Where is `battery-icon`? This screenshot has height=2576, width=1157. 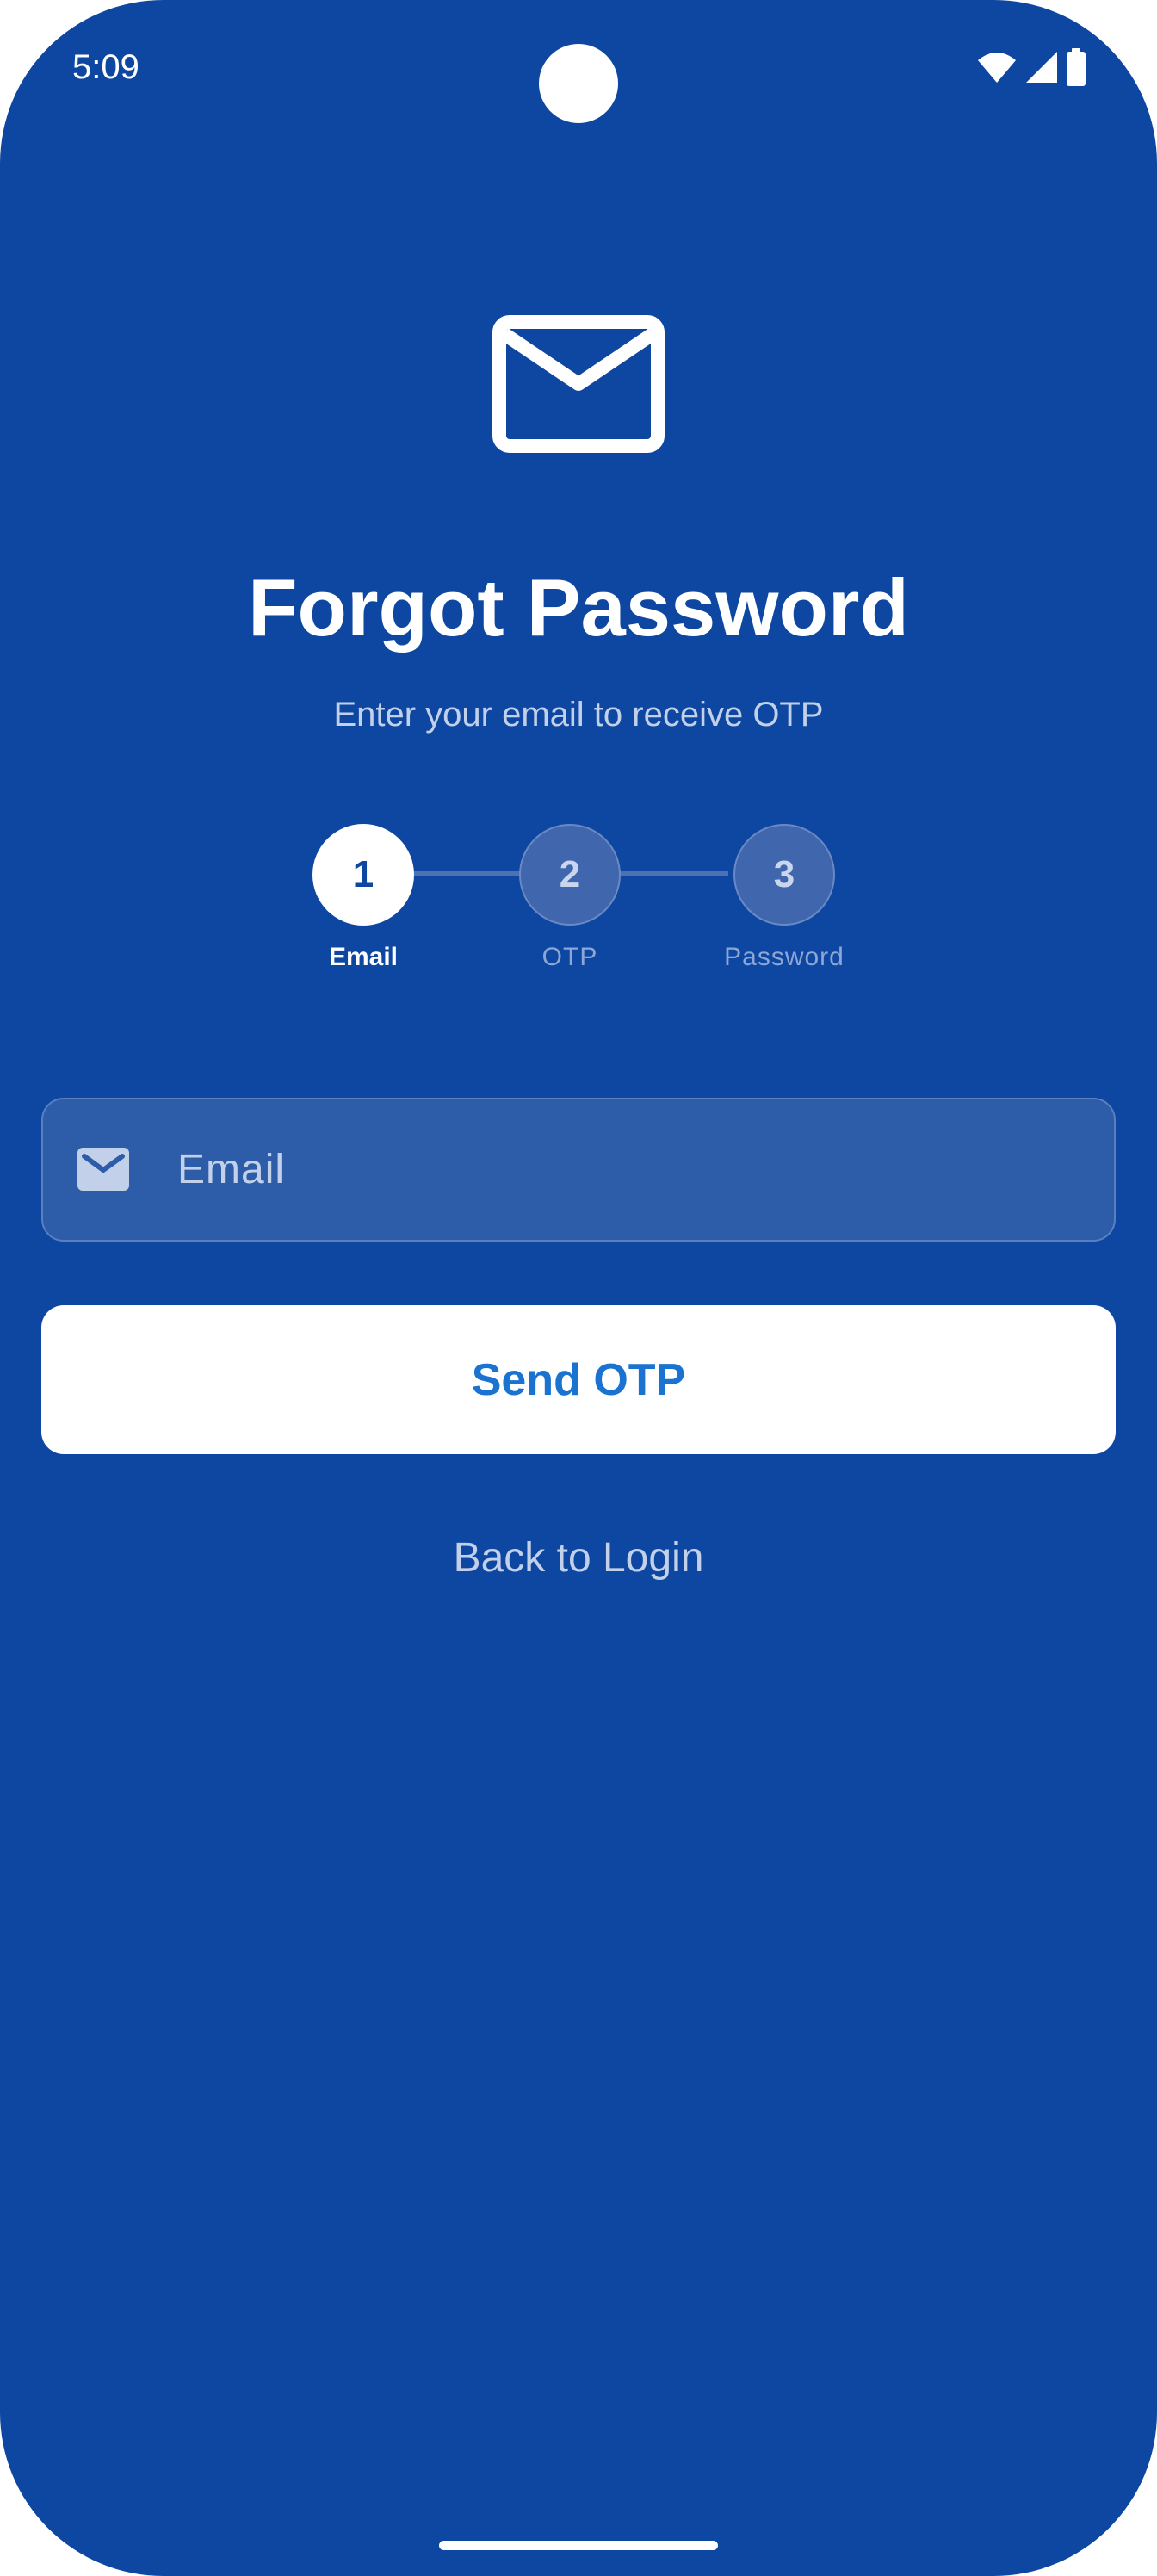
battery-icon is located at coordinates (1077, 67).